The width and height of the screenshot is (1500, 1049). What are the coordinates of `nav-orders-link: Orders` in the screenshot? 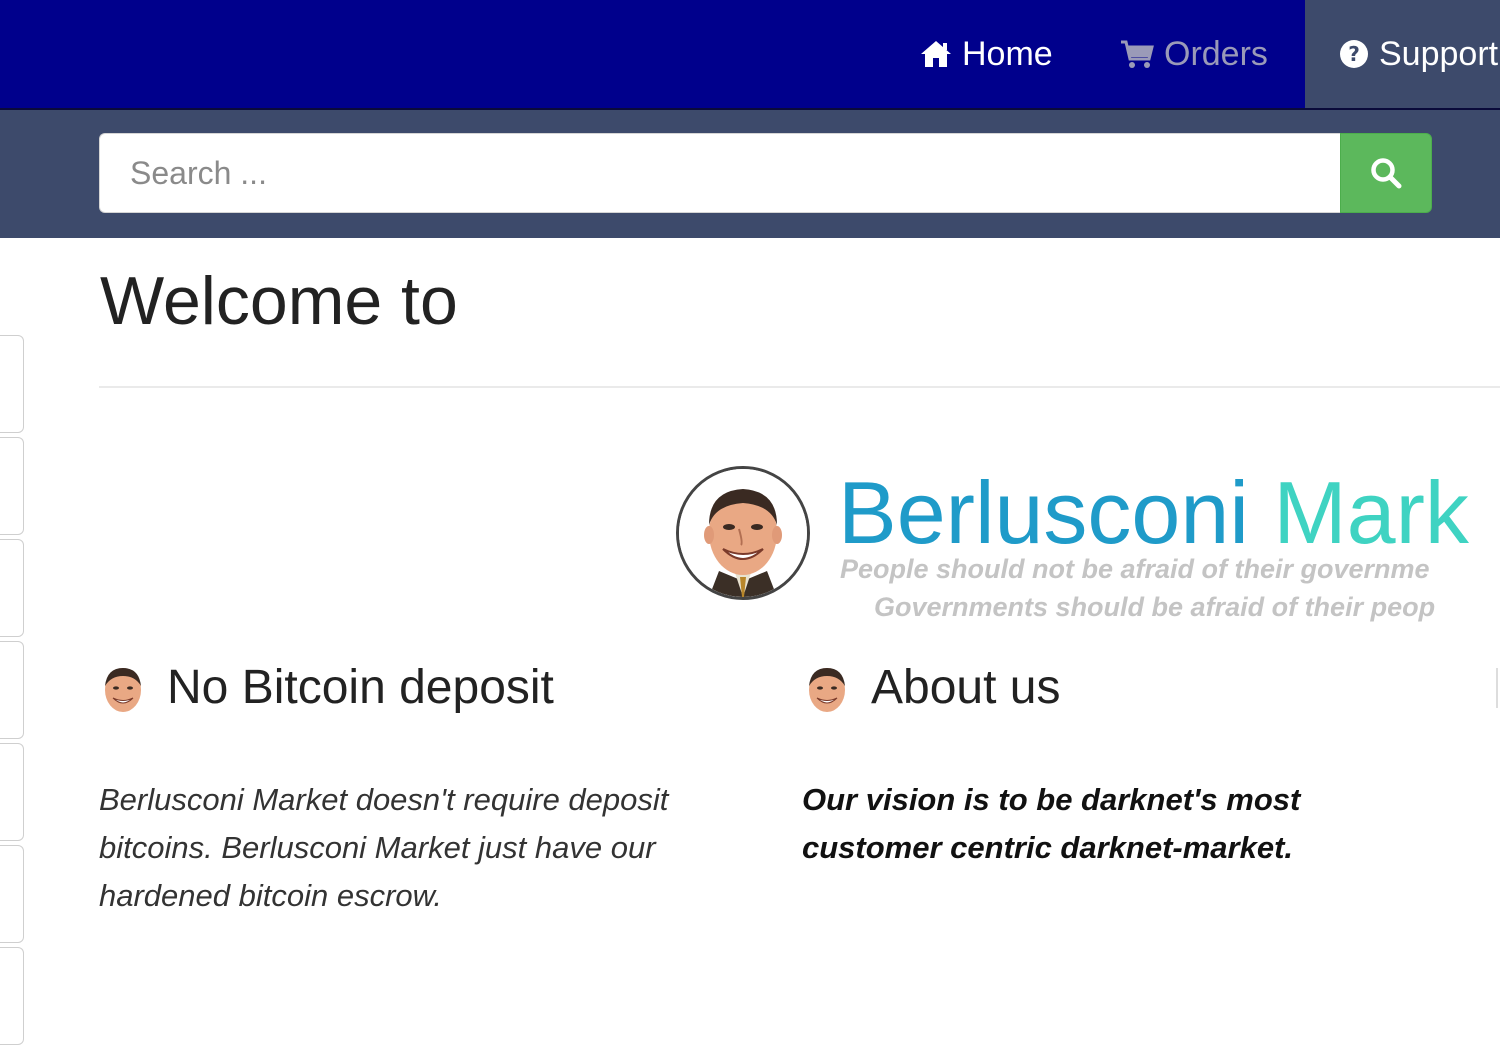 It's located at (1194, 54).